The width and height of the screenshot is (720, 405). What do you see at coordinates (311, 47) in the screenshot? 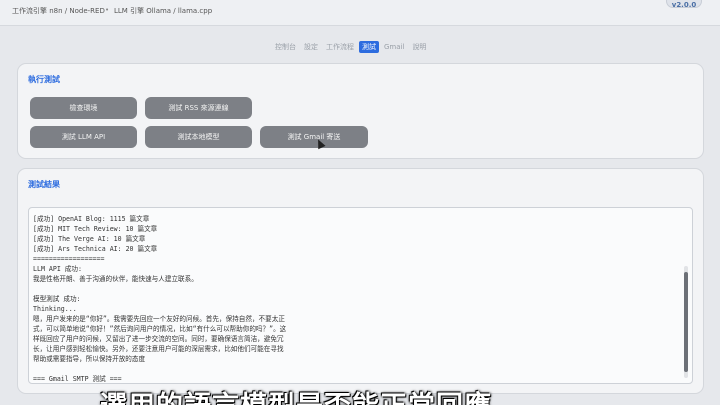
I see `tab-settings: 設定` at bounding box center [311, 47].